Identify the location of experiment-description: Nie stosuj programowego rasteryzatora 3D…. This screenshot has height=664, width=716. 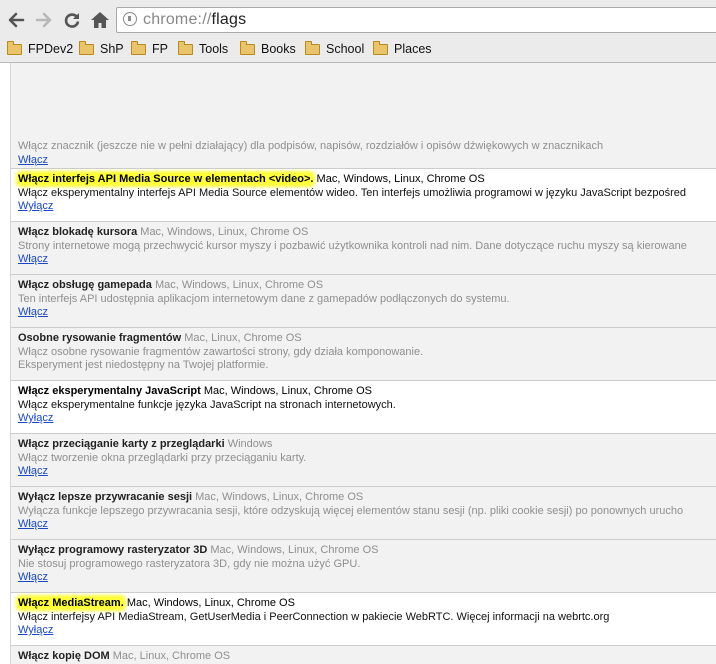
(189, 563).